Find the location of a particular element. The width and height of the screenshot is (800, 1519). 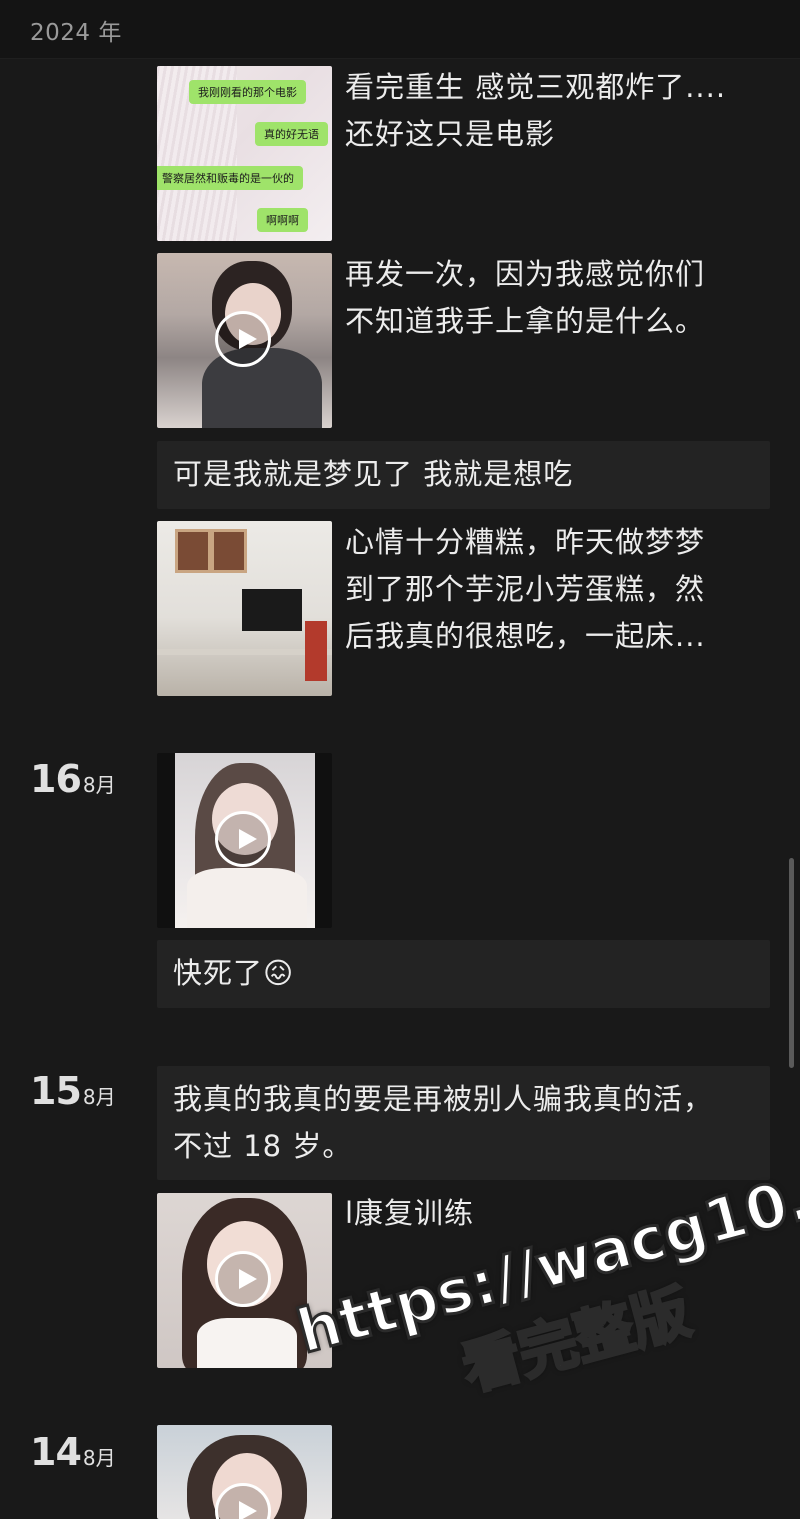

chat-bubble: 我刚刚看的那个电影 is located at coordinates (247, 92).